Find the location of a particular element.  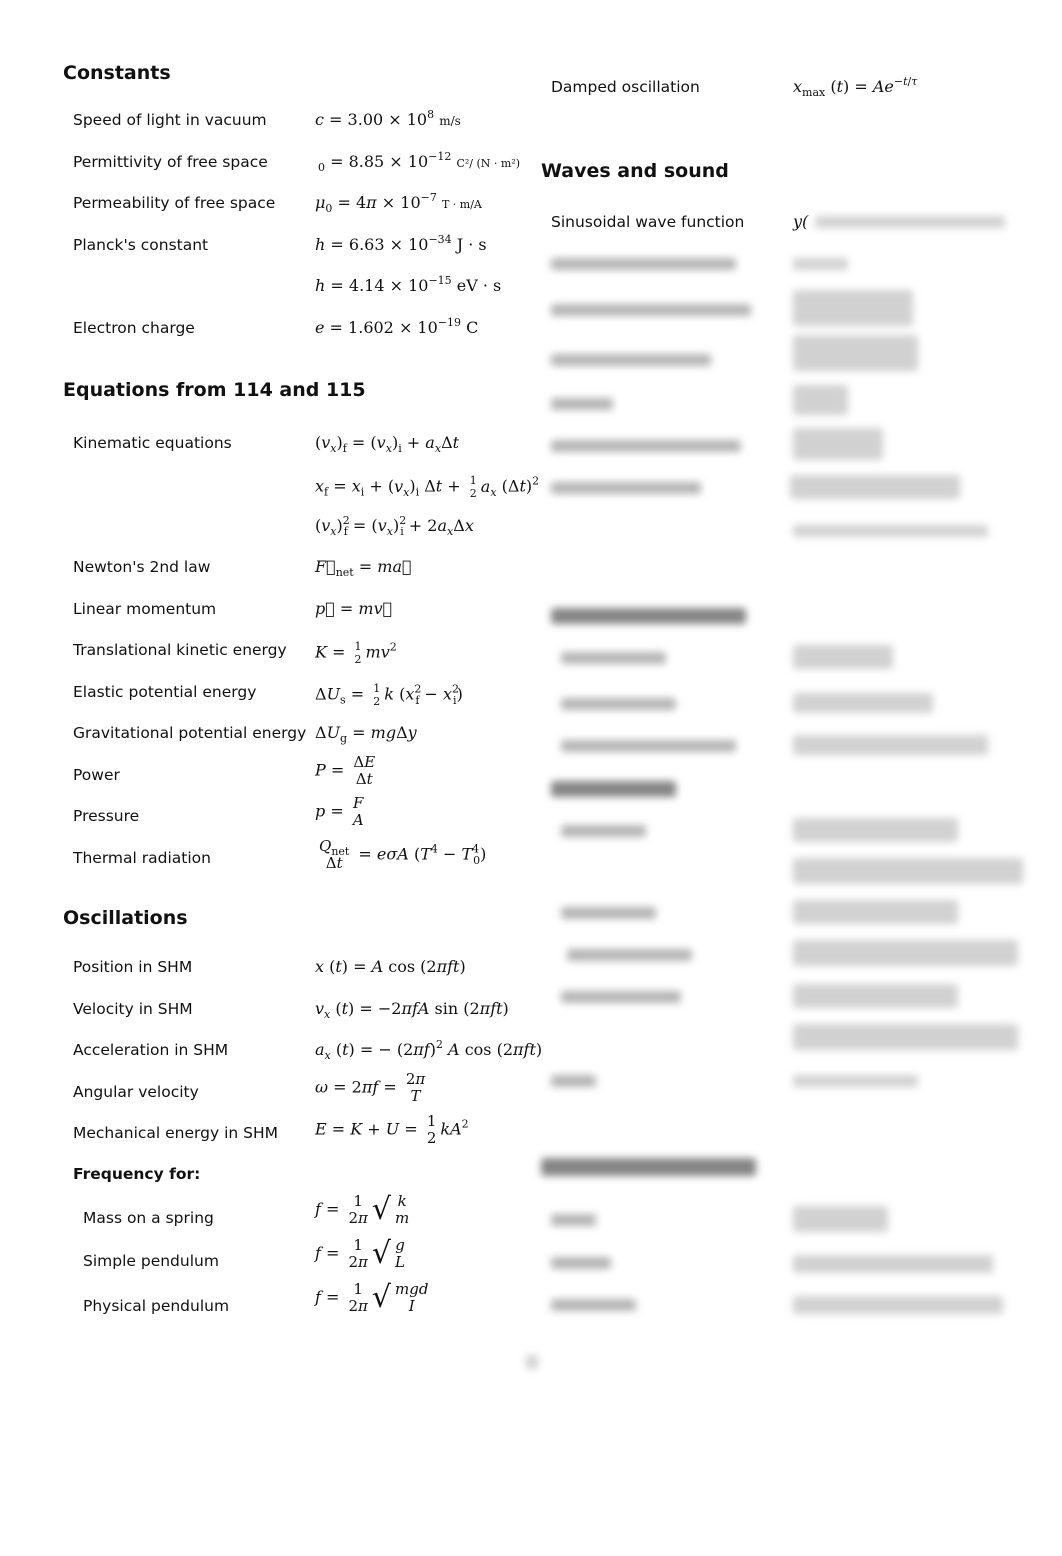

constant-label: Planck's constant is located at coordinates (141, 245).